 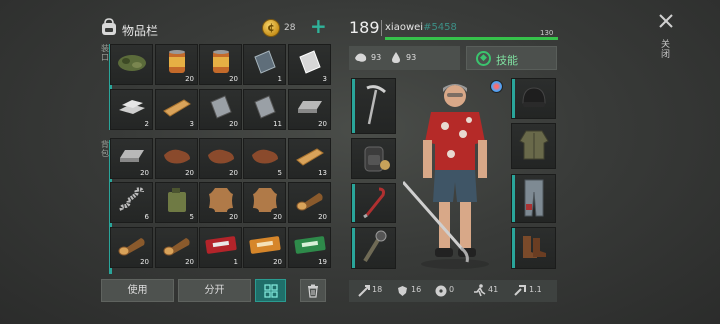 I want to click on pickaxe-icon, so click(x=375, y=105).